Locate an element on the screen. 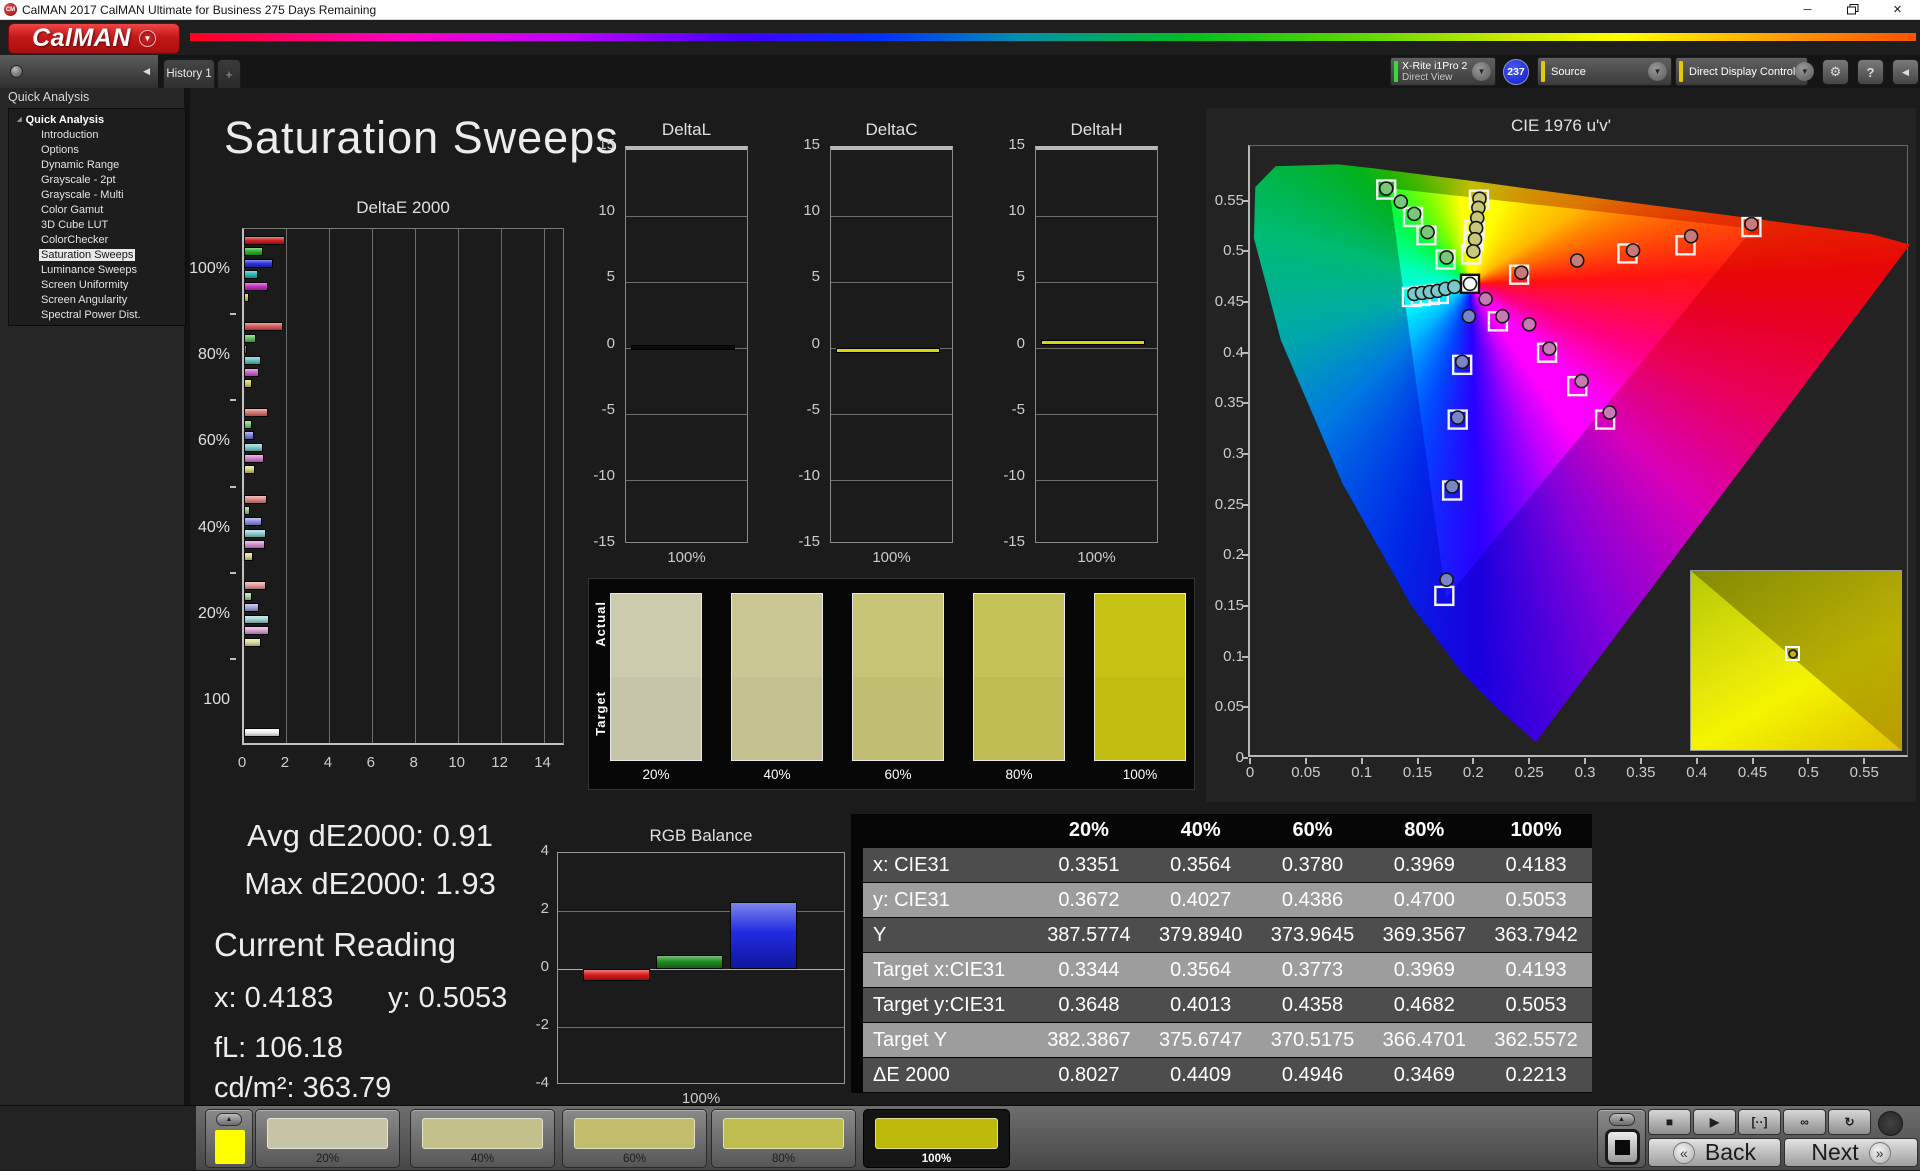 This screenshot has height=1171, width=1920. meter-count-badge: 237 is located at coordinates (1516, 72).